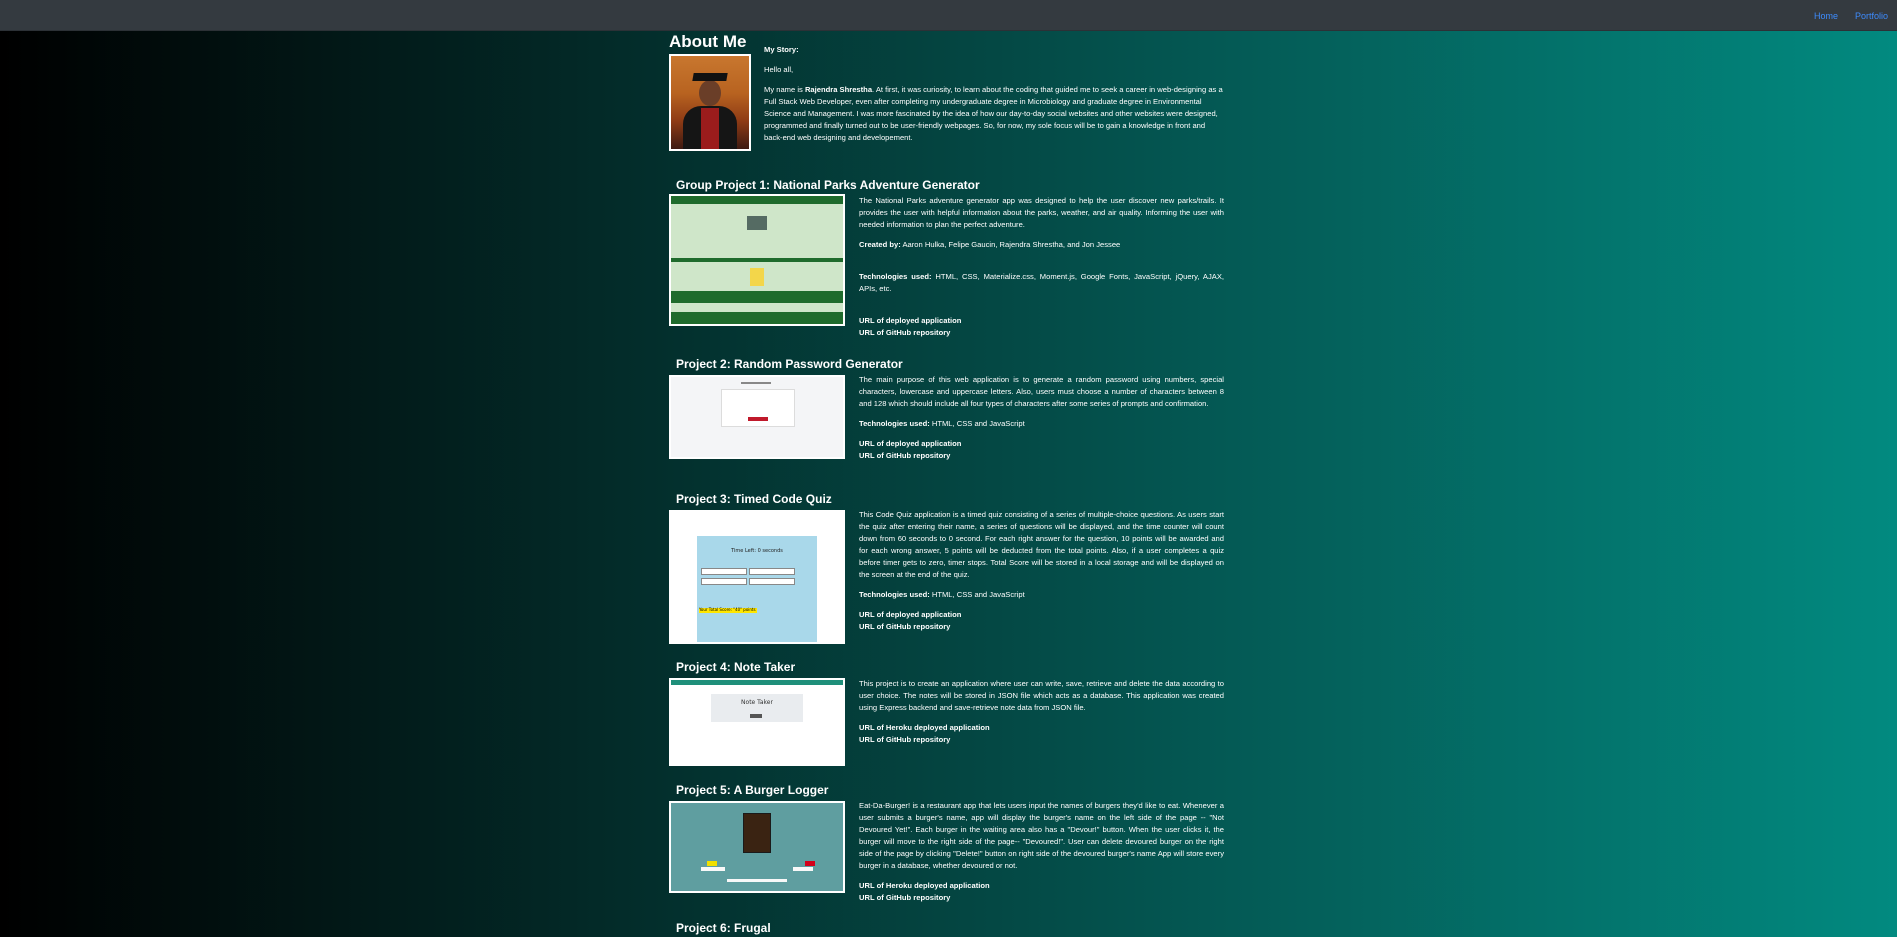  I want to click on credits-label: Created by:, so click(880, 244).